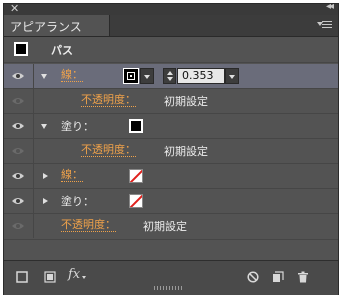  What do you see at coordinates (22, 277) in the screenshot?
I see `add-stroke-icon` at bounding box center [22, 277].